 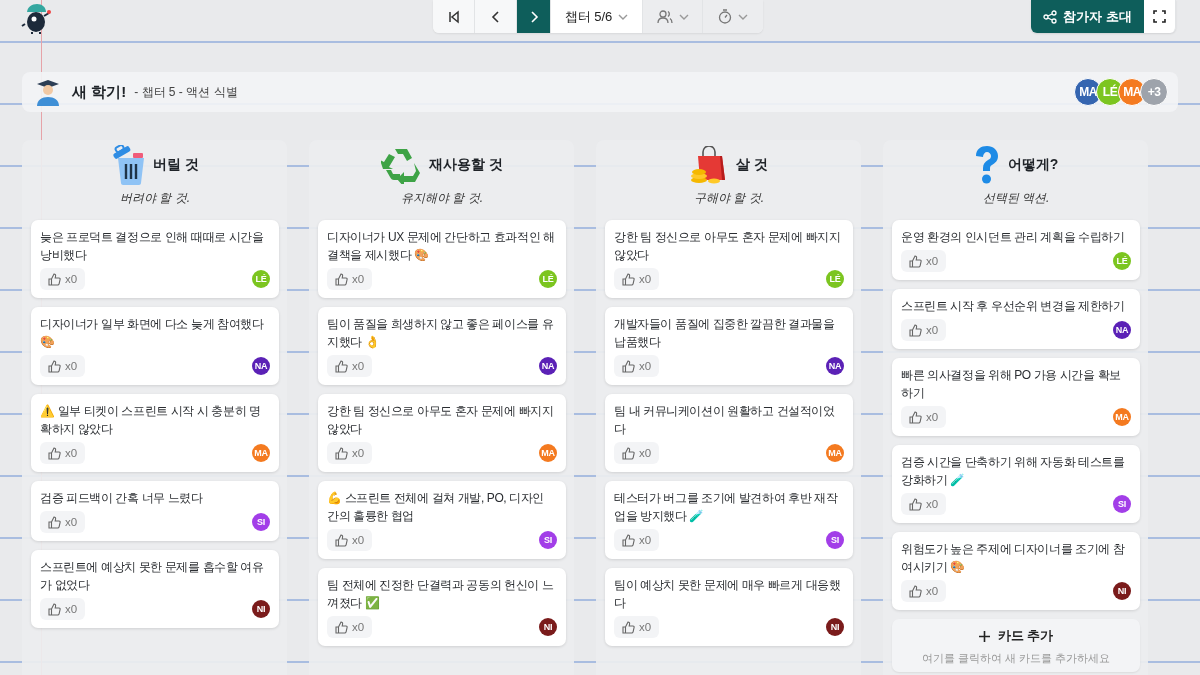 What do you see at coordinates (984, 636) in the screenshot?
I see `plus-icon` at bounding box center [984, 636].